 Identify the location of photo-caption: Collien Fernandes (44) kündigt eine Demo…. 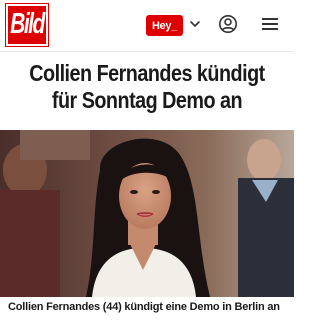
(147, 308).